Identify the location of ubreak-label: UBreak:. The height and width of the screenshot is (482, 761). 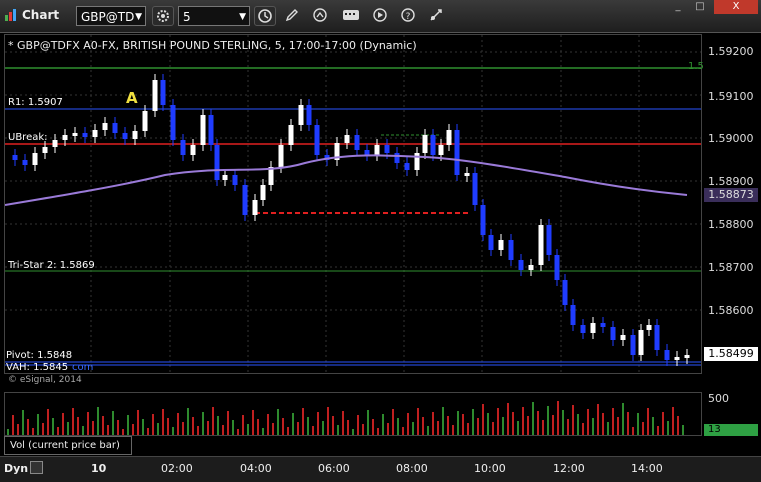
(28, 137).